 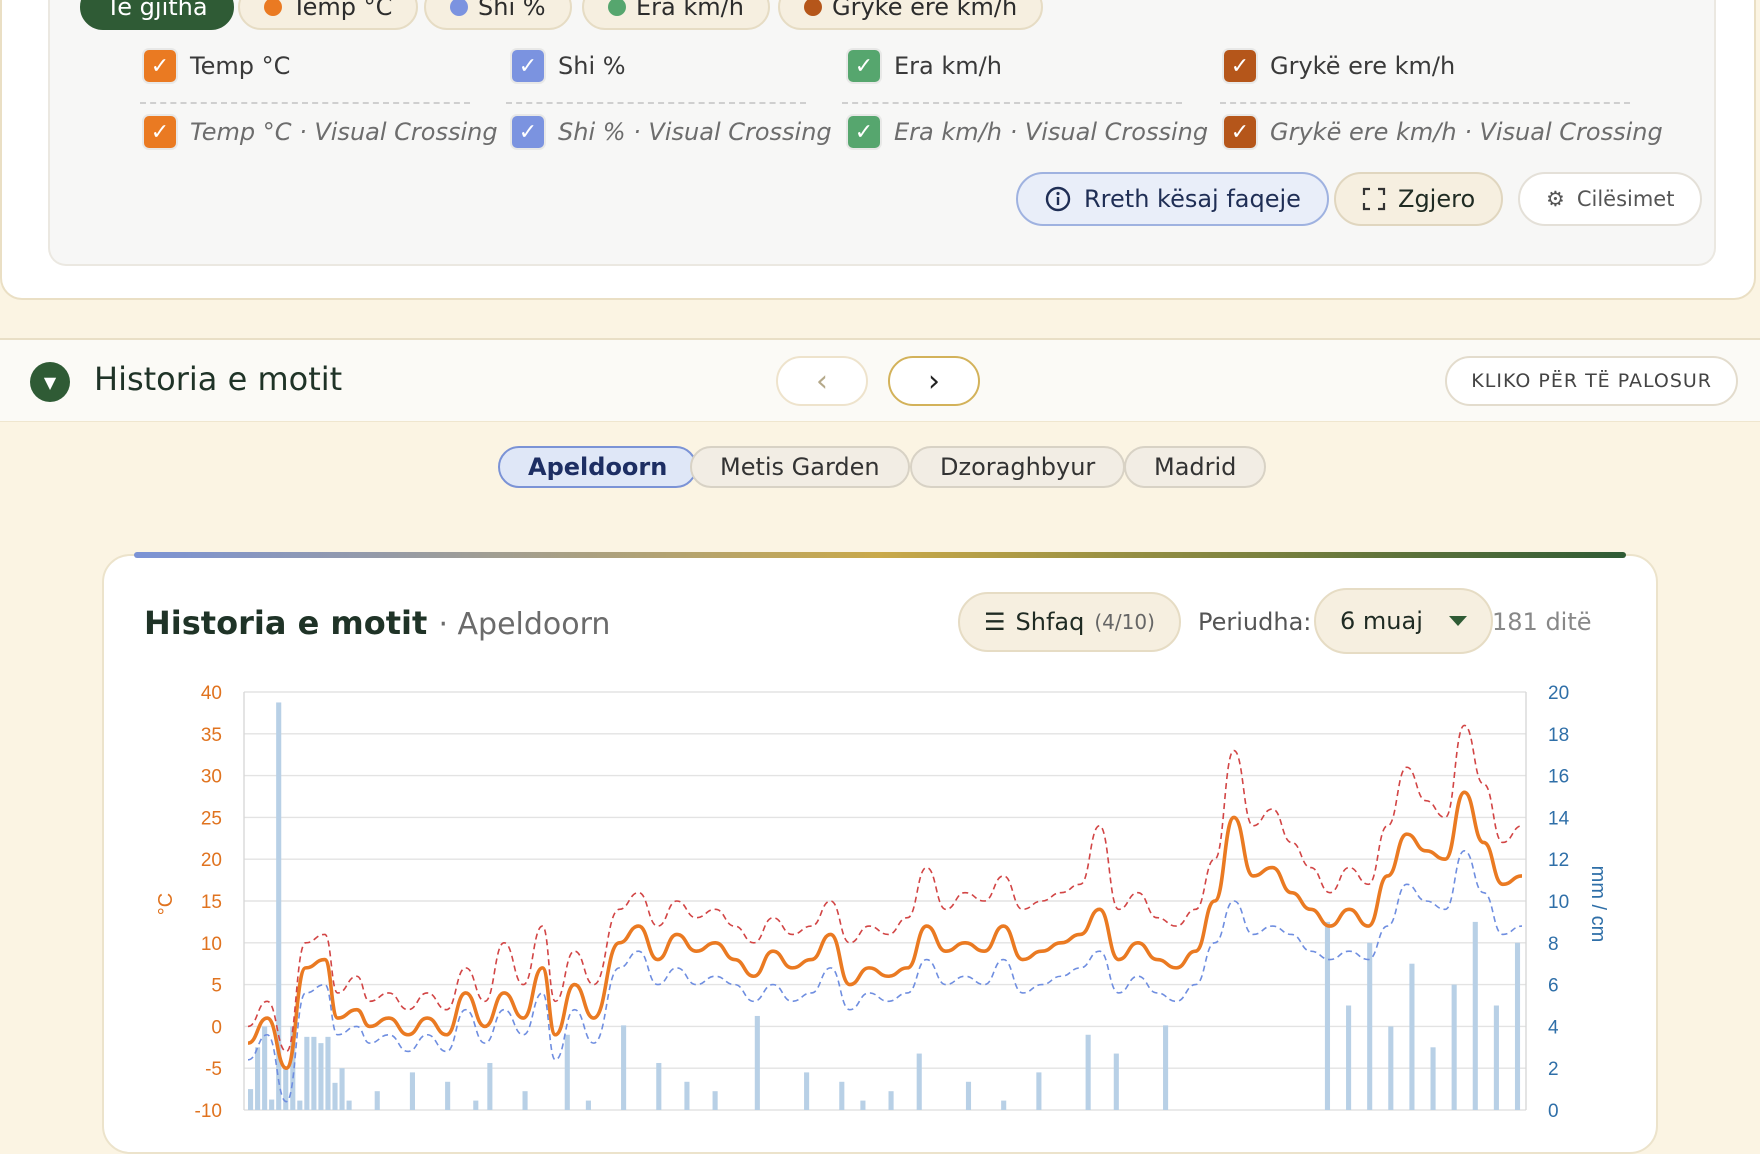 I want to click on left-tick-label: 10, so click(x=211, y=944).